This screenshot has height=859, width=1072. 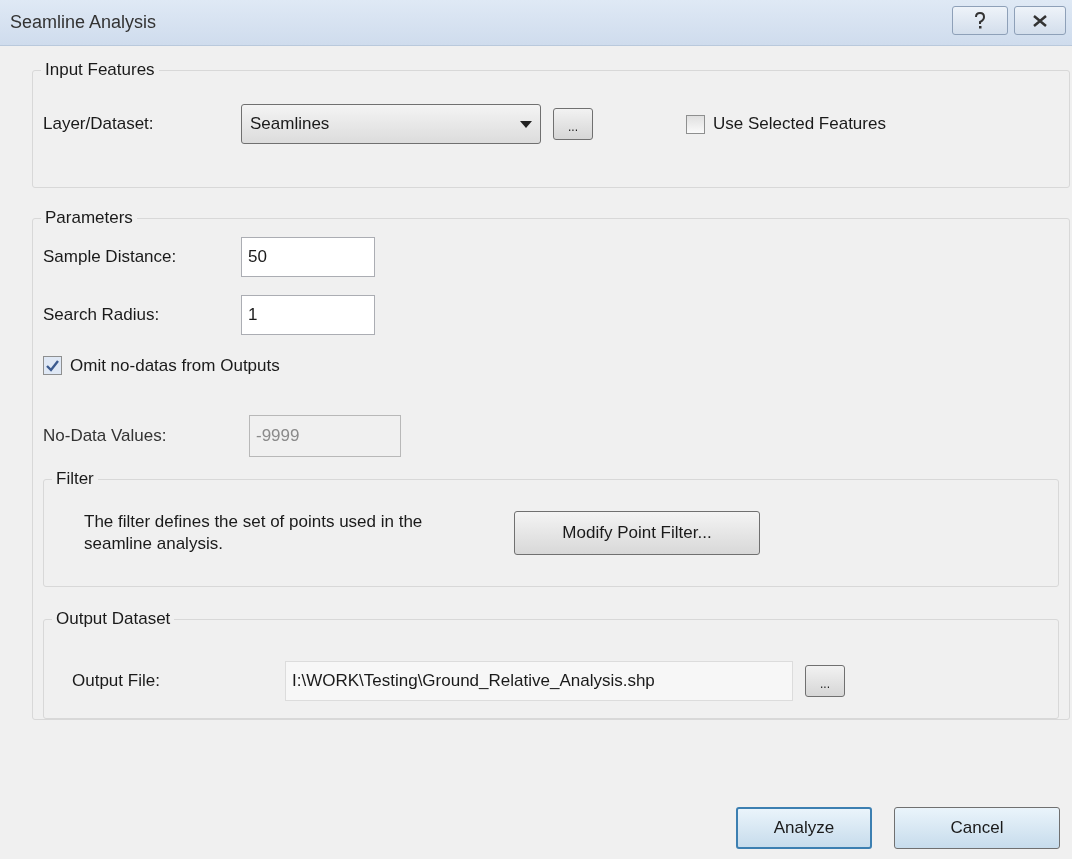 What do you see at coordinates (786, 124) in the screenshot?
I see `checkbox-label: Use Selected Features` at bounding box center [786, 124].